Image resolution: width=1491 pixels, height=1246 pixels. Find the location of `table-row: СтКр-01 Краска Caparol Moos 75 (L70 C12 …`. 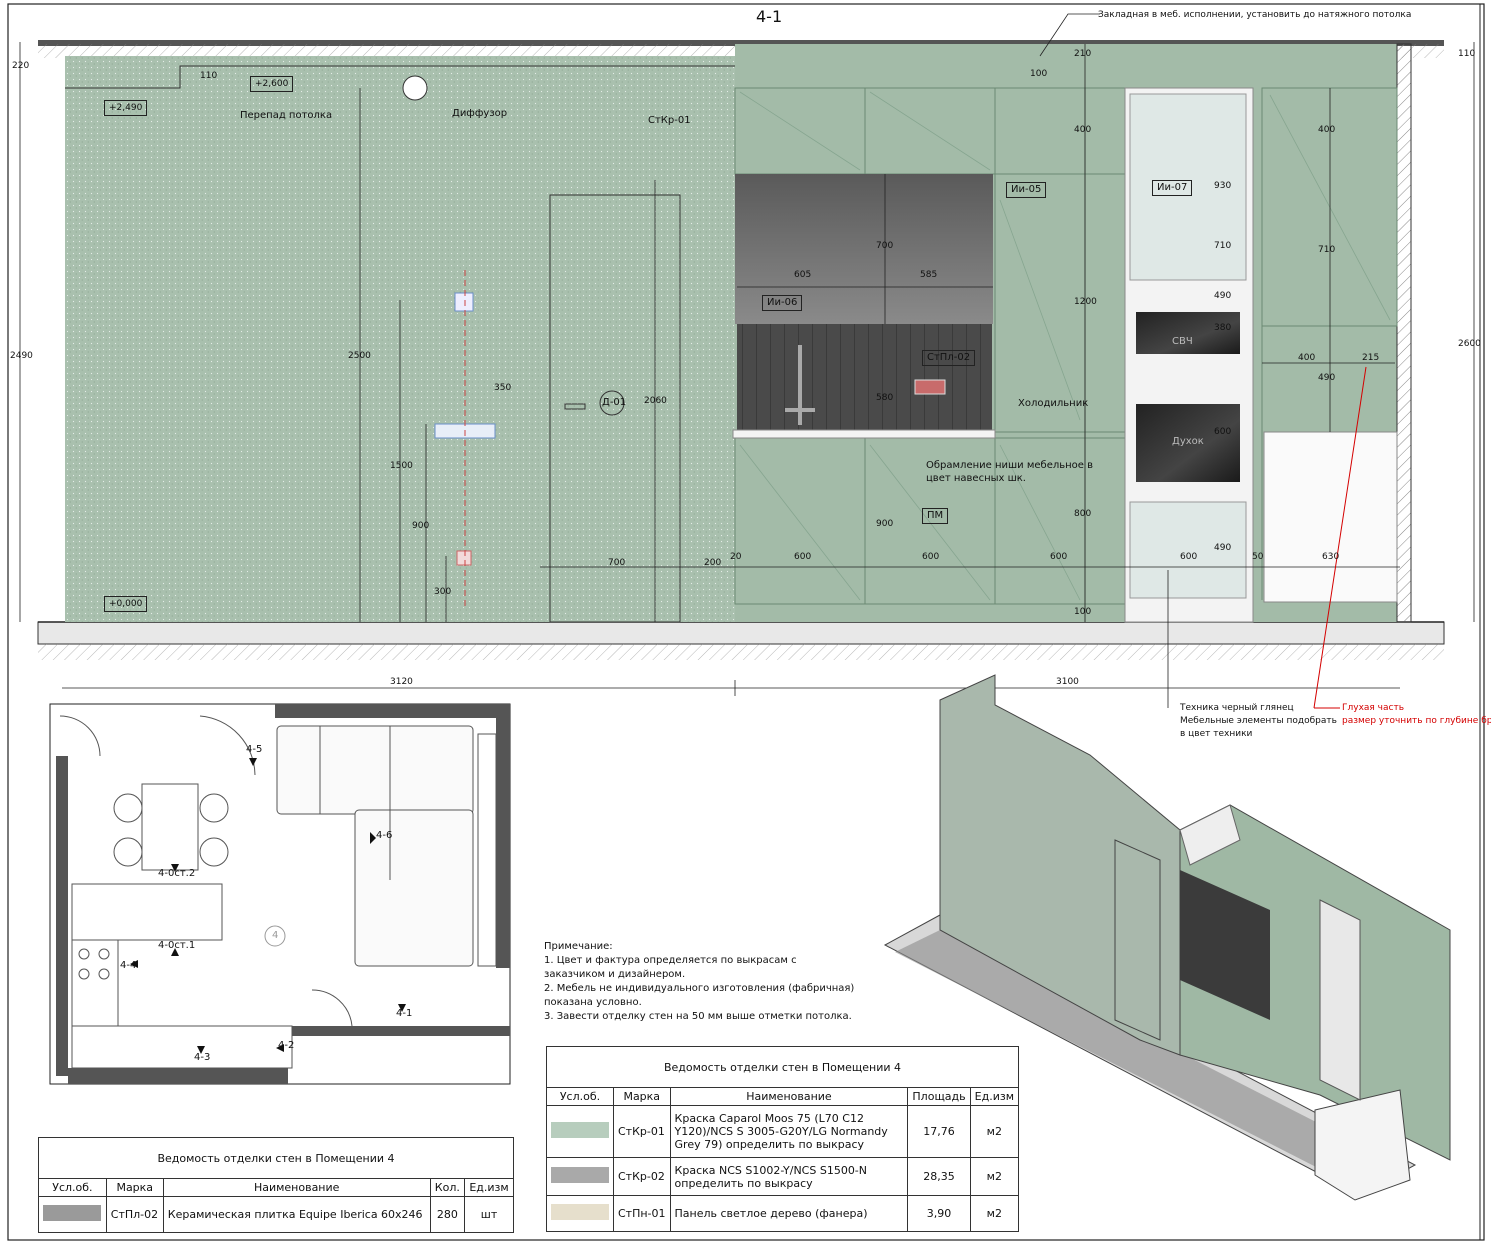

table-row: СтКр-01 Краска Caparol Moos 75 (L70 C12 … is located at coordinates (783, 1131).